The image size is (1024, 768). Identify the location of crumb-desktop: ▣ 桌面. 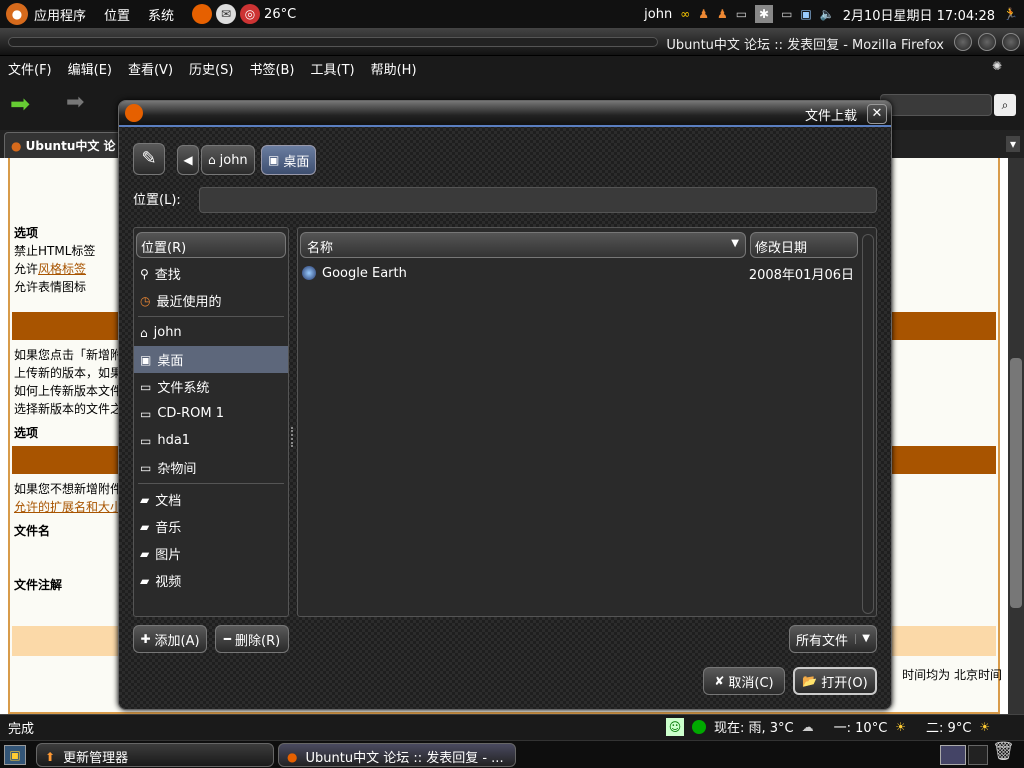
(289, 160).